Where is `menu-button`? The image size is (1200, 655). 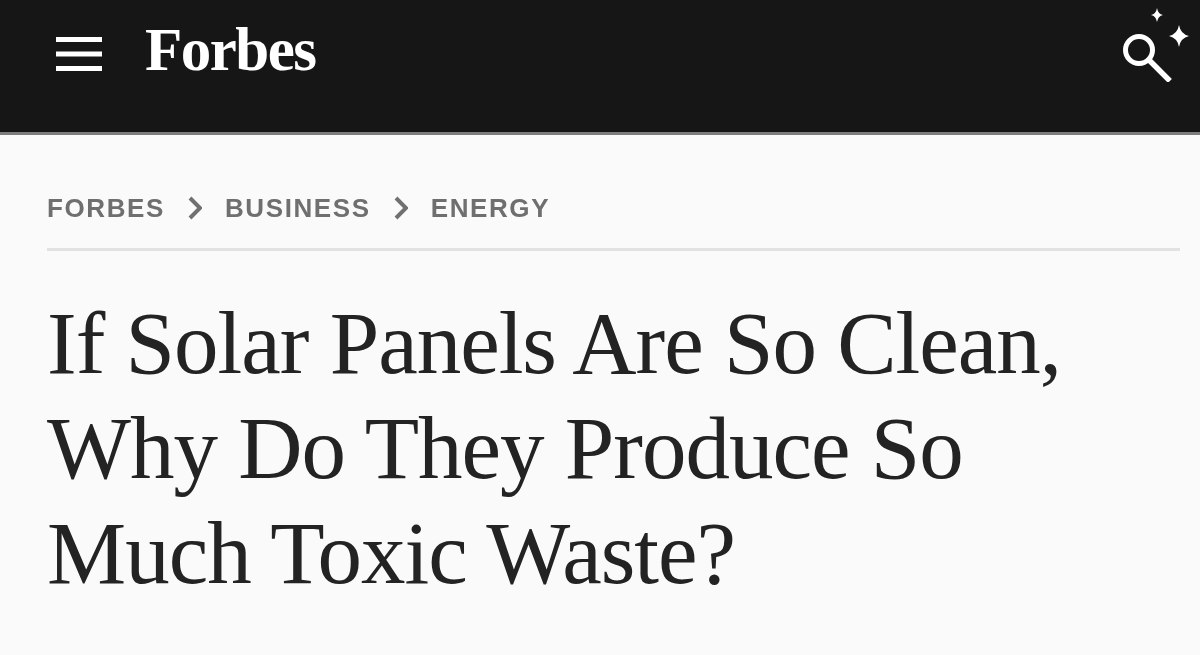
menu-button is located at coordinates (79, 54).